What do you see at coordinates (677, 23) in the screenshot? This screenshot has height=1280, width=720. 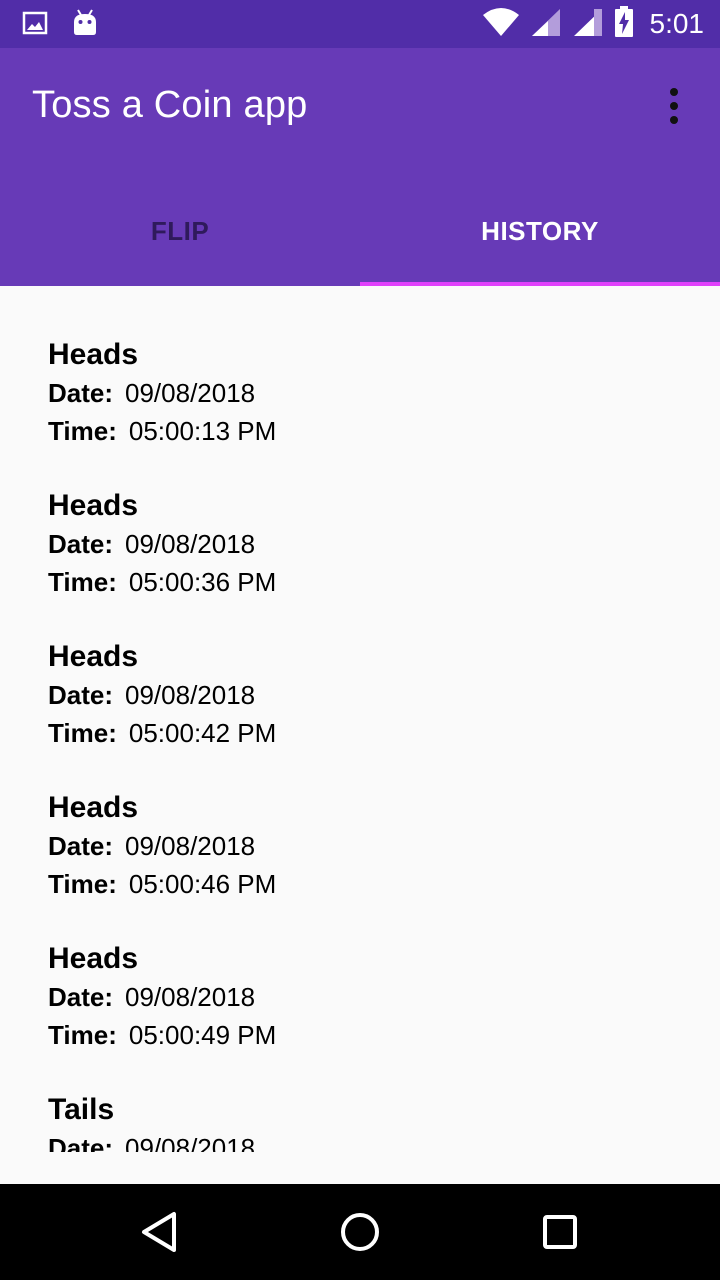 I see `status-clock: 5:01` at bounding box center [677, 23].